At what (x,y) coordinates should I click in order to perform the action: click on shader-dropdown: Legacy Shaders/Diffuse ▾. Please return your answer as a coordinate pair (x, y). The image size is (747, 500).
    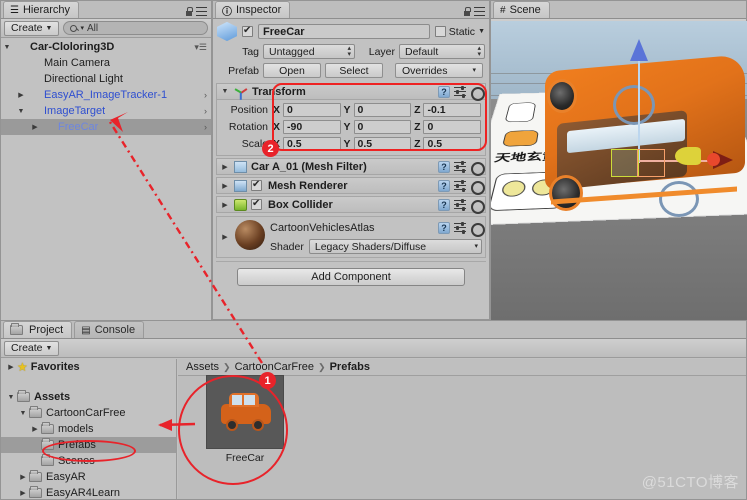
    Looking at the image, I should click on (395, 246).